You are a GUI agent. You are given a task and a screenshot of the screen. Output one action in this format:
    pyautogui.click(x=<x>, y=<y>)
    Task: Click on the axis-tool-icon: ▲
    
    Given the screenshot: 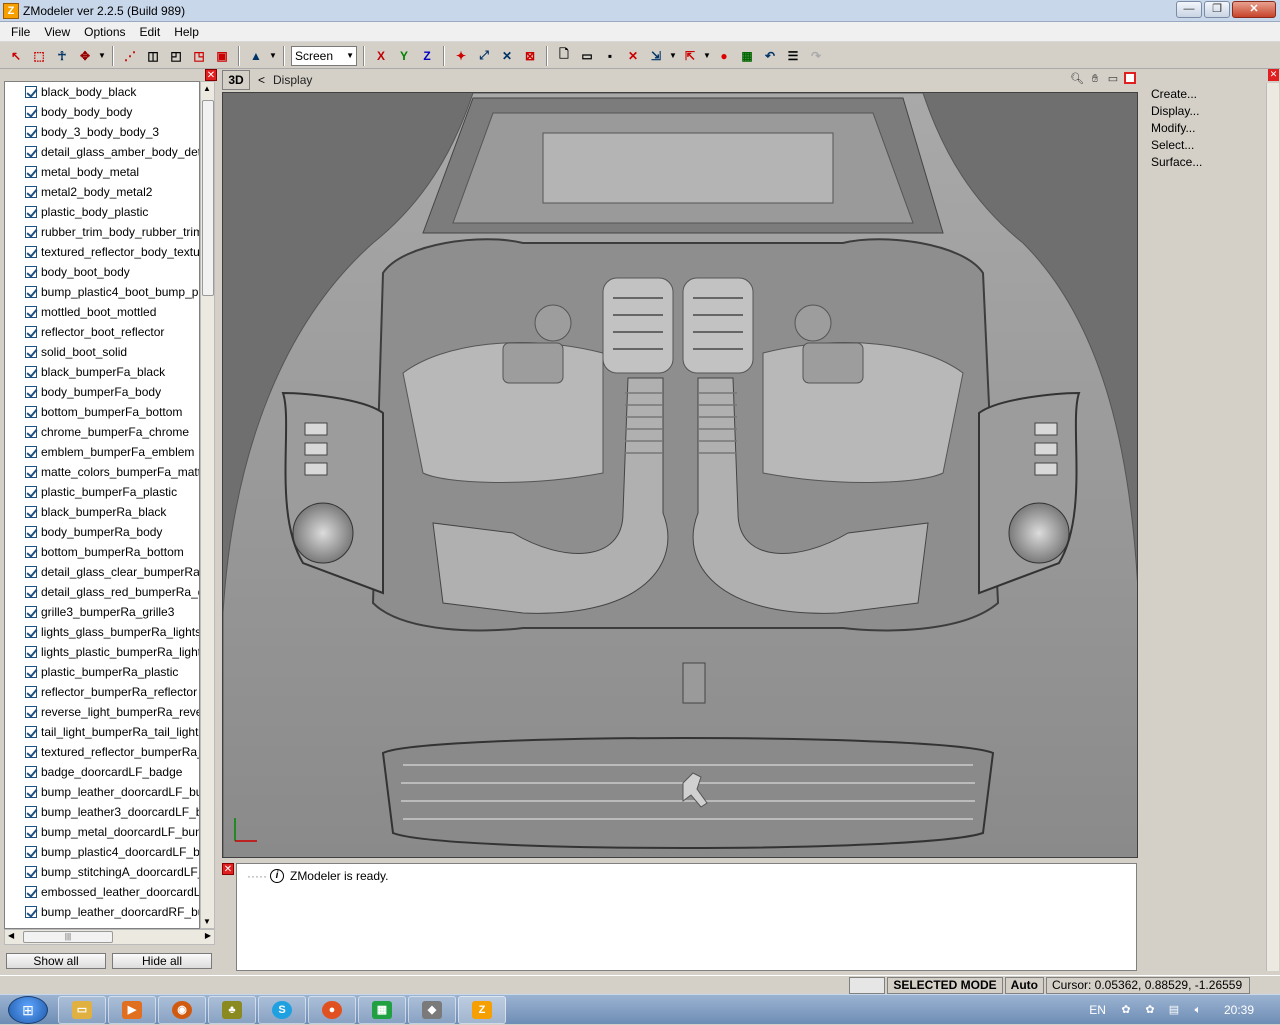 What is the action you would take?
    pyautogui.click(x=256, y=56)
    